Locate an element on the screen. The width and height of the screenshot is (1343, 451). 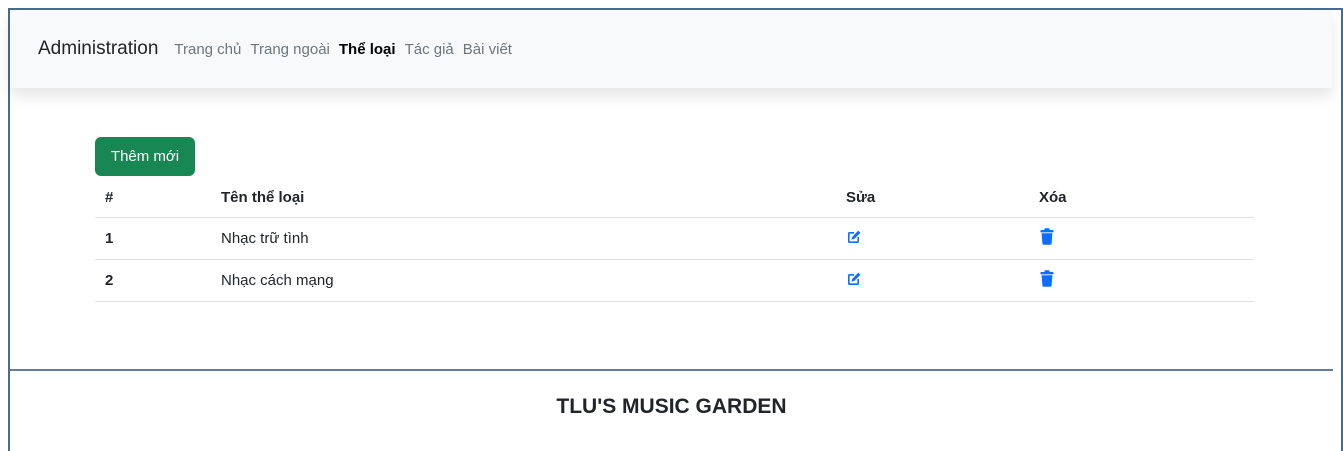
table-row: 1 Nhạc trữ tình is located at coordinates (674, 239).